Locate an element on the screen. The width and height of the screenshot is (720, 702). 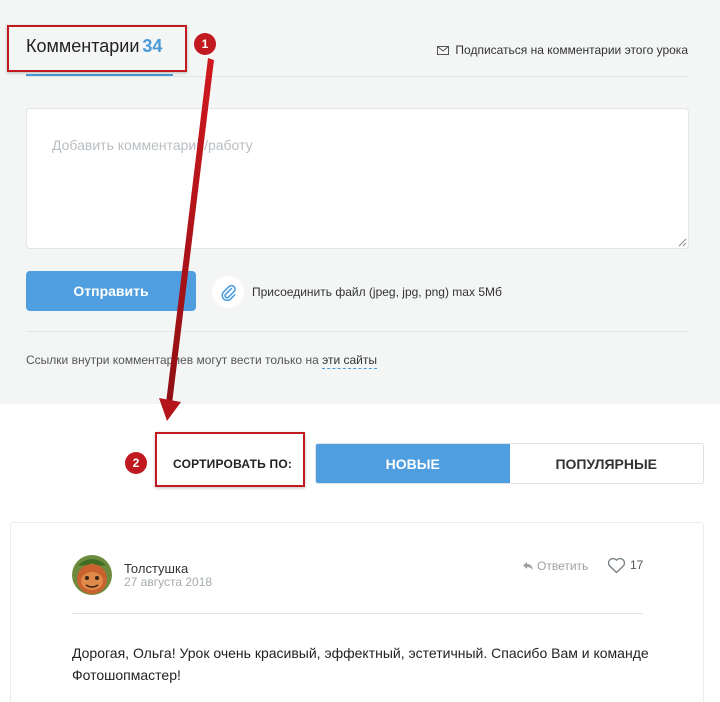
tabs-divider is located at coordinates (357, 76).